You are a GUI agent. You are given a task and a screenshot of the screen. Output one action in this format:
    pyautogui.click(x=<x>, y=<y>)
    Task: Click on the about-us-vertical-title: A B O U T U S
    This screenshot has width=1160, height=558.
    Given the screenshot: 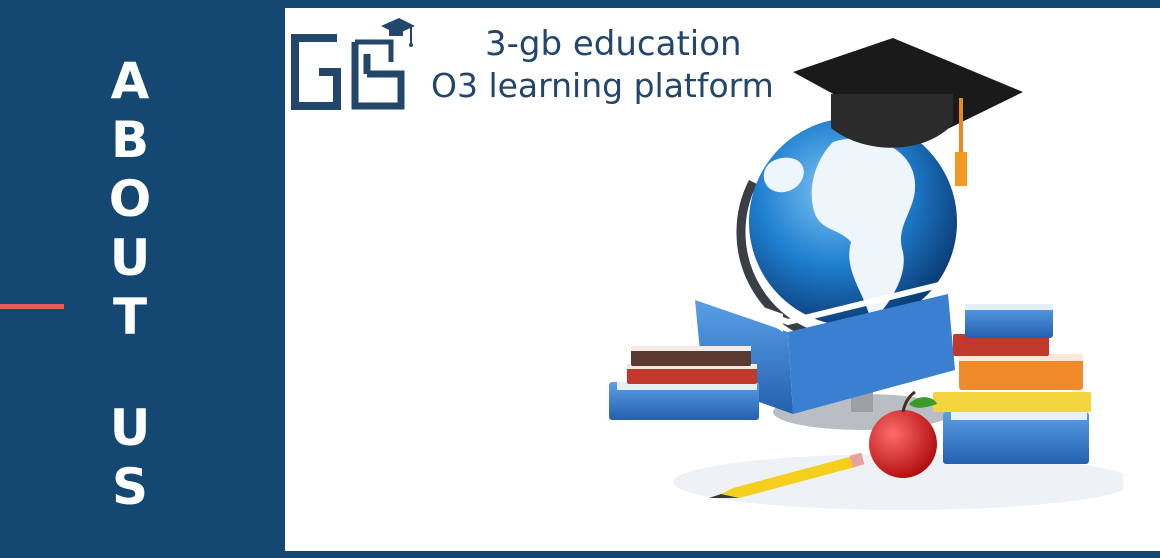 What is the action you would take?
    pyautogui.click(x=130, y=284)
    